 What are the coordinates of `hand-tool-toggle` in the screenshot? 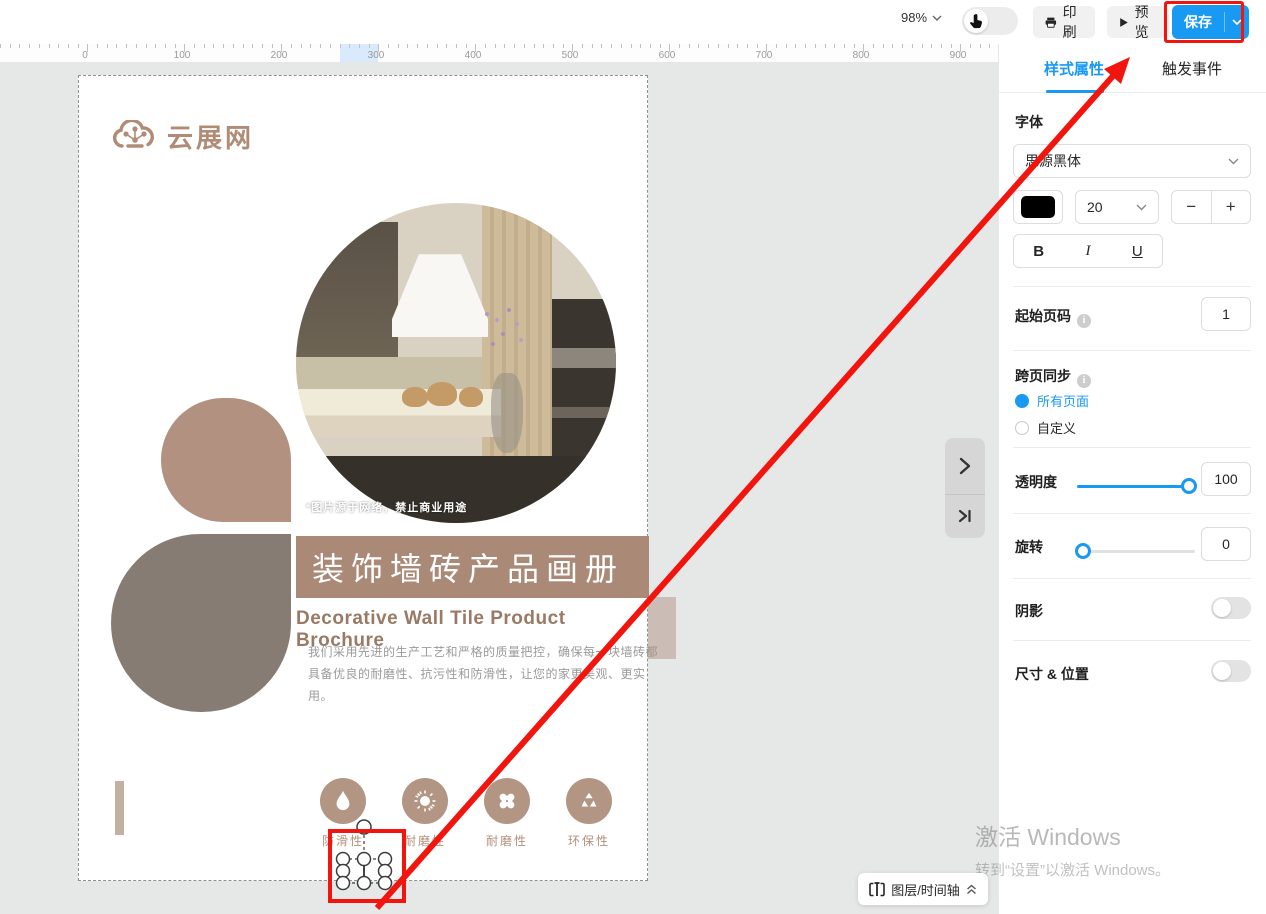 It's located at (990, 21).